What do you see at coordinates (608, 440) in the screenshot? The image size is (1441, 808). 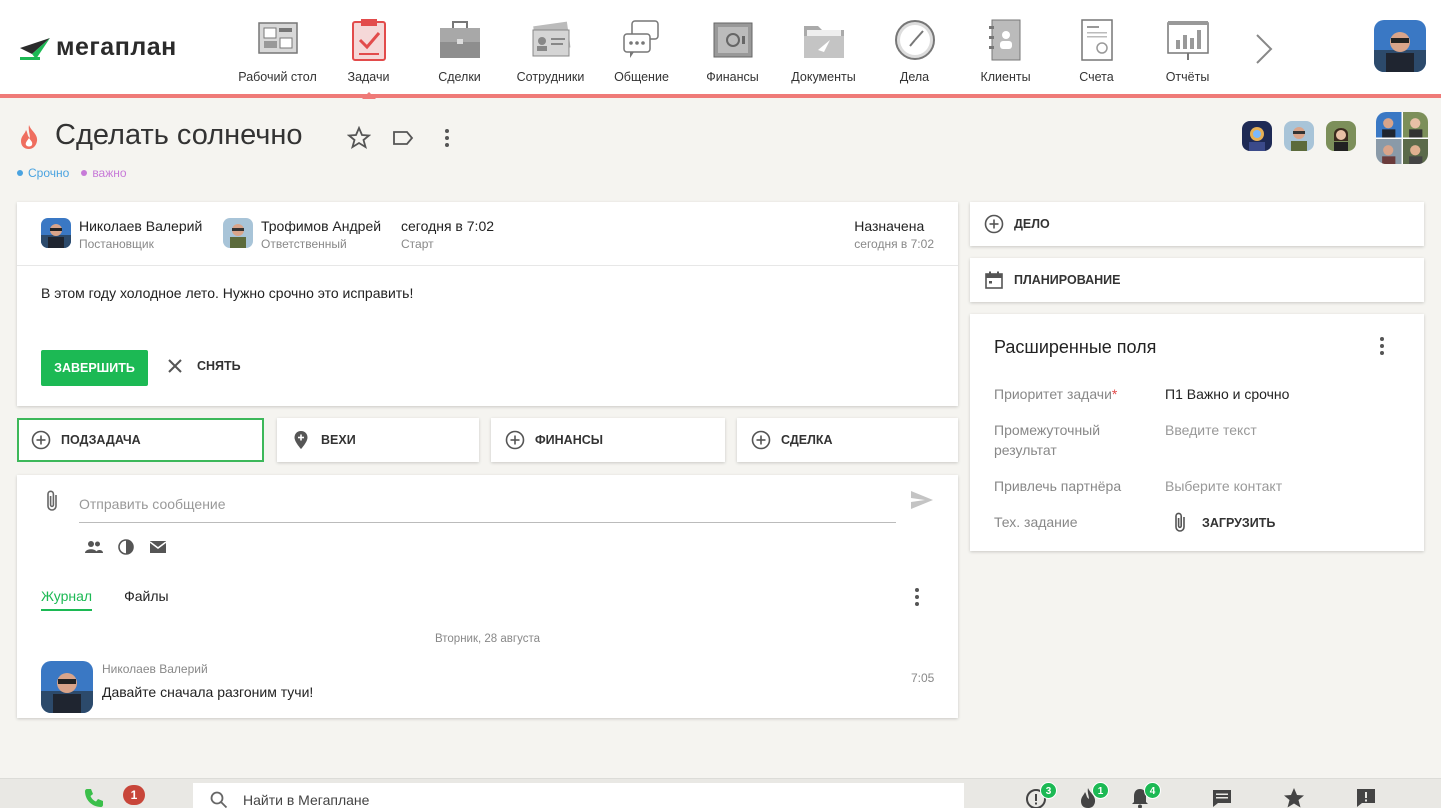 I see `add-finance-button: ФИНАНСЫ` at bounding box center [608, 440].